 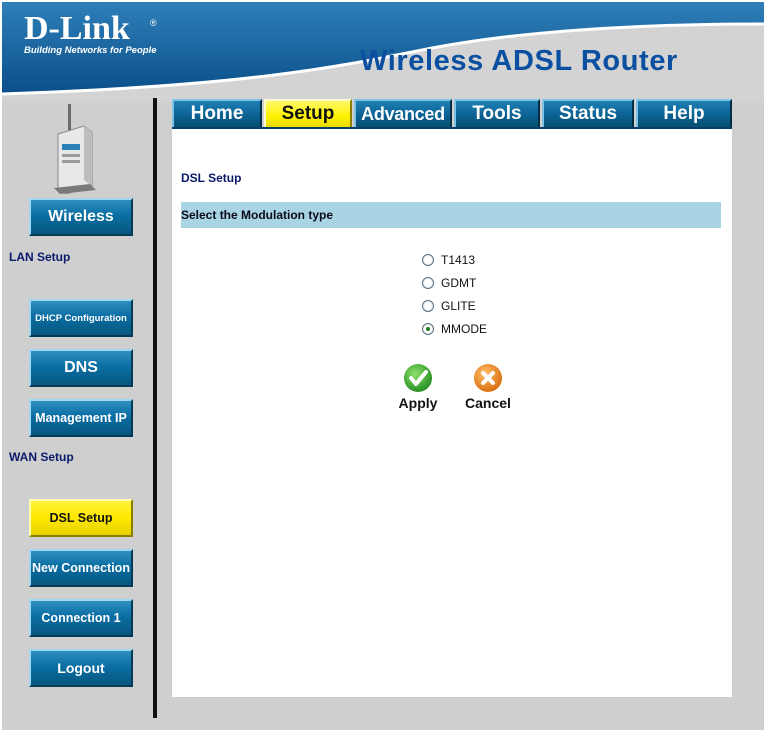 What do you see at coordinates (519, 61) in the screenshot?
I see `product-title: Wireless ADSL Router` at bounding box center [519, 61].